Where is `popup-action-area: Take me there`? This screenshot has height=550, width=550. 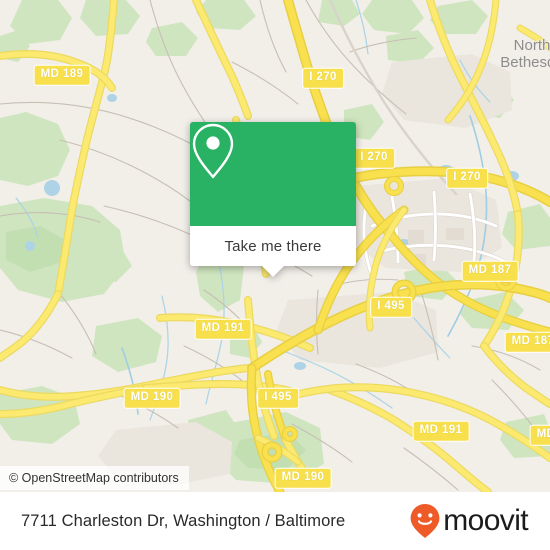 popup-action-area: Take me there is located at coordinates (273, 251).